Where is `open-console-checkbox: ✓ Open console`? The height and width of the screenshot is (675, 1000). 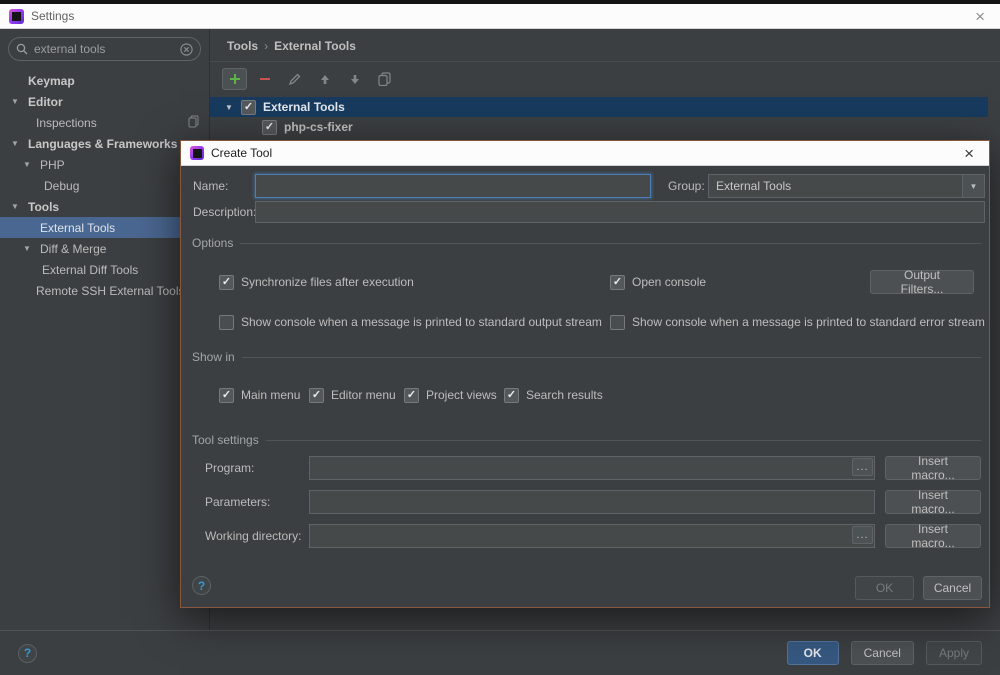
open-console-checkbox: ✓ Open console is located at coordinates (658, 282).